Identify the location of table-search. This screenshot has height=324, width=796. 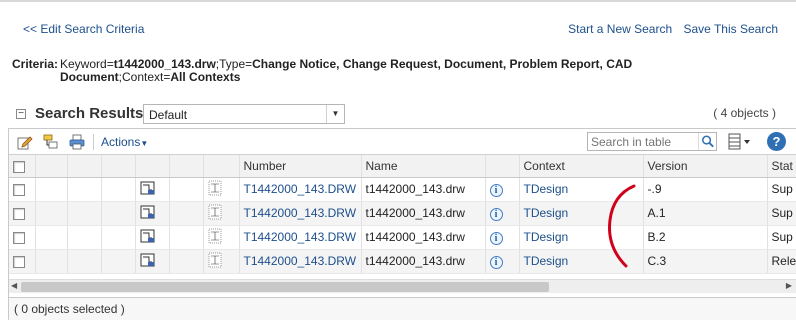
(652, 141).